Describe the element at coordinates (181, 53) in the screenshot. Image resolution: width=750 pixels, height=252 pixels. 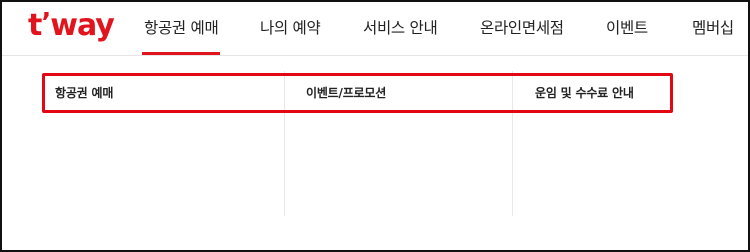
I see `active-tab-underline` at that location.